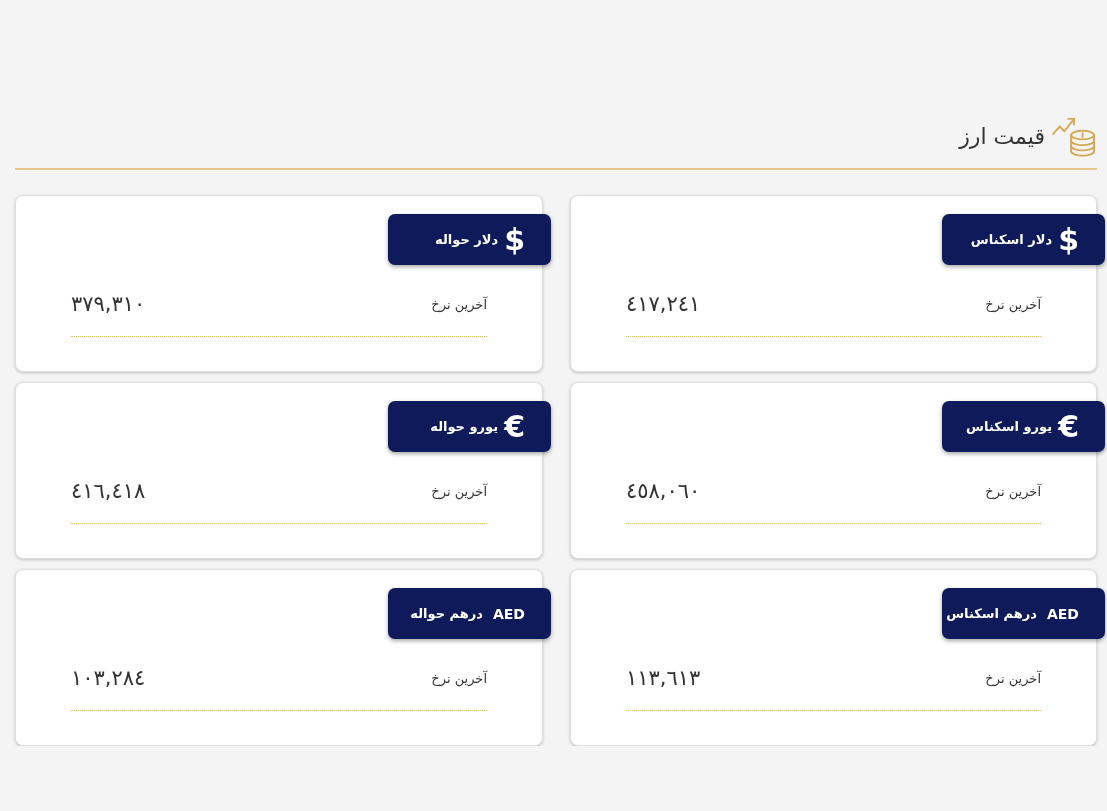 Image resolution: width=1107 pixels, height=811 pixels. Describe the element at coordinates (1009, 426) in the screenshot. I see `currency-name: یورو اسکناس` at that location.